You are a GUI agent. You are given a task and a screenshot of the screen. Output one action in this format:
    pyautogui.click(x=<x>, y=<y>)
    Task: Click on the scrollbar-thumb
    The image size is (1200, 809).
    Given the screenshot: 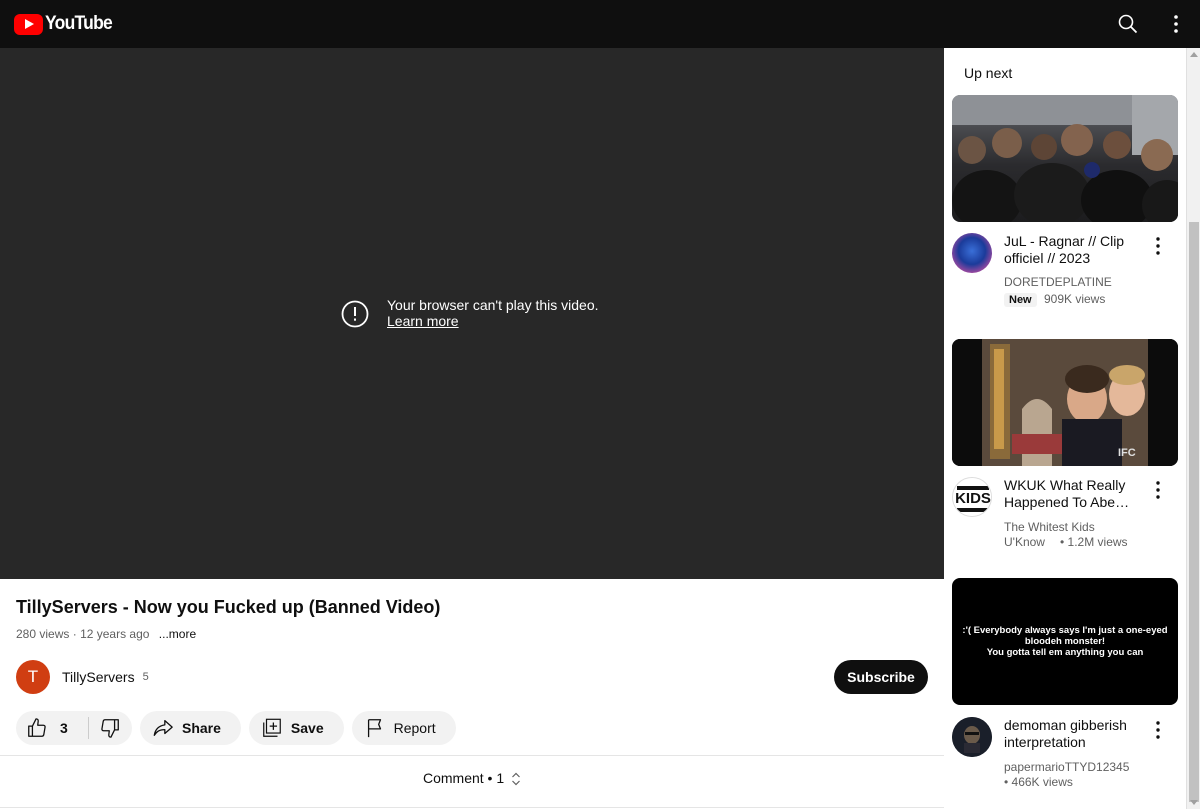 What is the action you would take?
    pyautogui.click(x=1194, y=512)
    